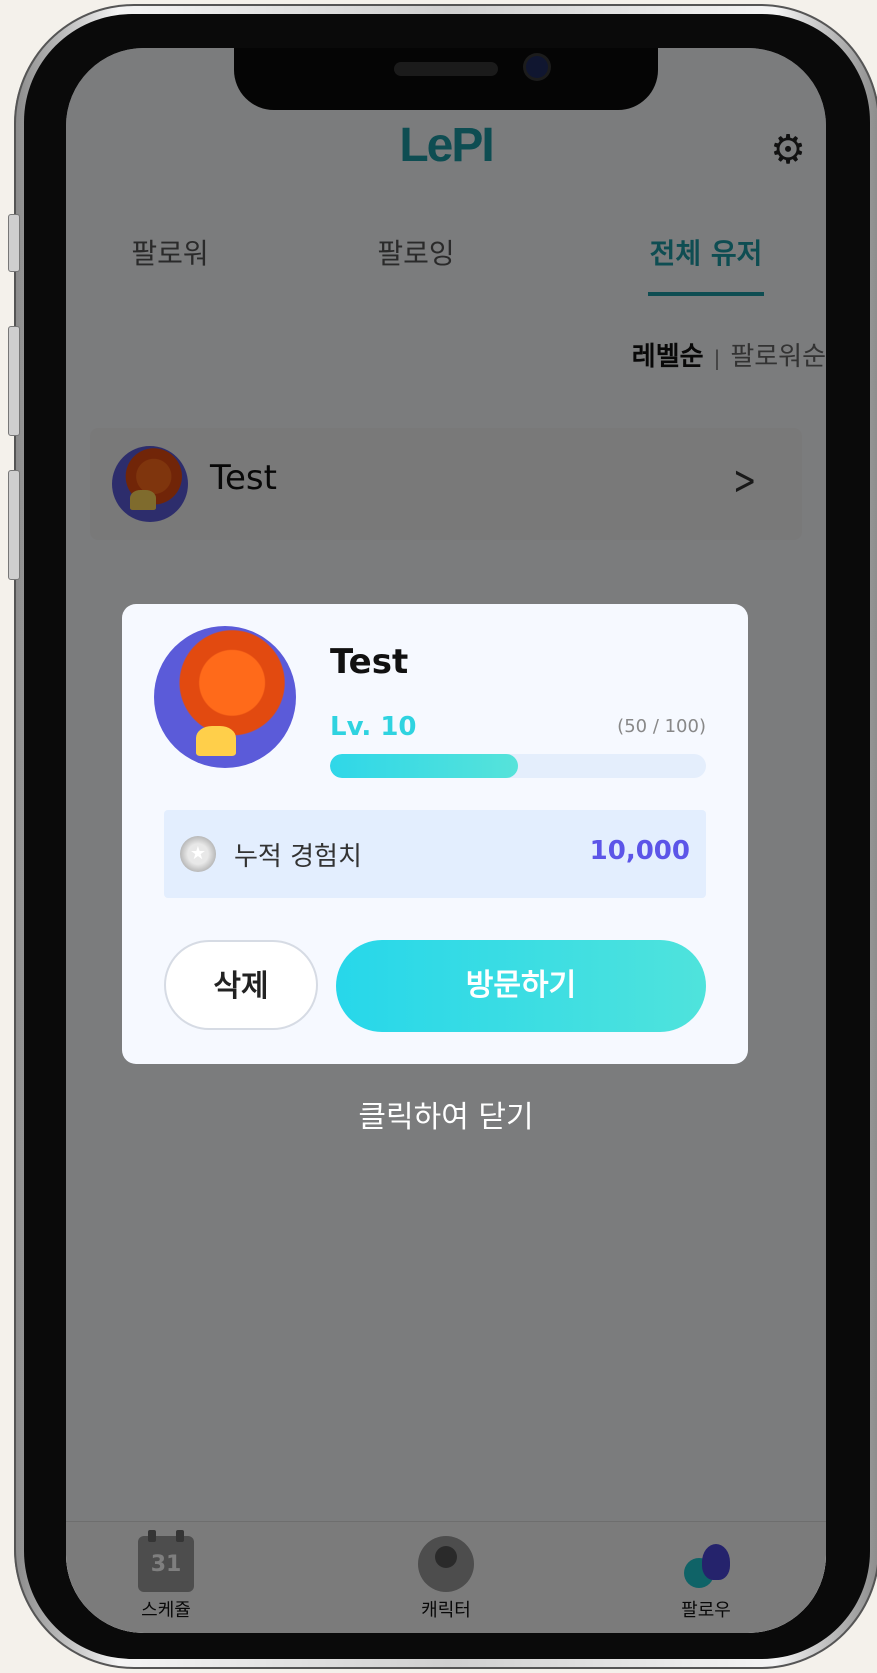 Image resolution: width=877 pixels, height=1673 pixels. Describe the element at coordinates (639, 851) in the screenshot. I see `total-exp-value: 10,000` at that location.